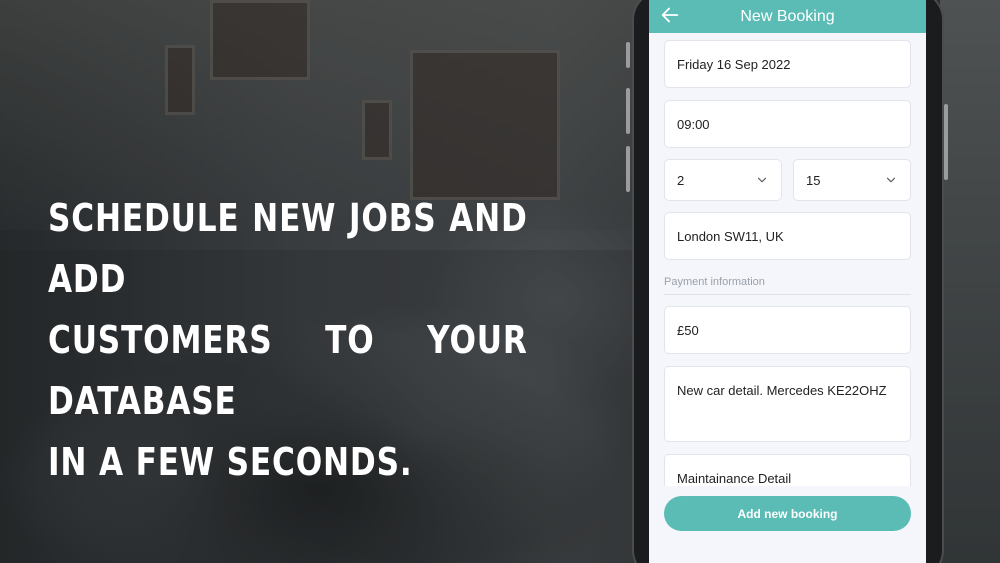  I want to click on price-field-value: £50, so click(688, 330).